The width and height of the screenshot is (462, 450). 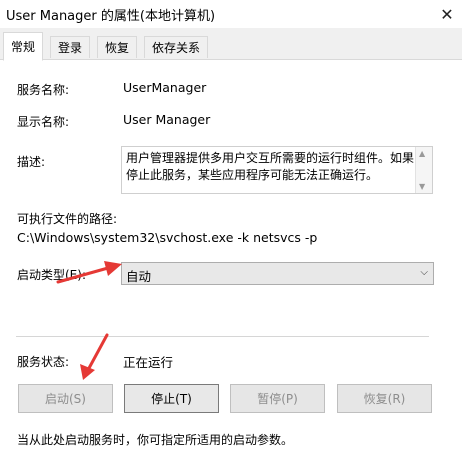 What do you see at coordinates (176, 47) in the screenshot?
I see `tab-dependencies: 依存关系` at bounding box center [176, 47].